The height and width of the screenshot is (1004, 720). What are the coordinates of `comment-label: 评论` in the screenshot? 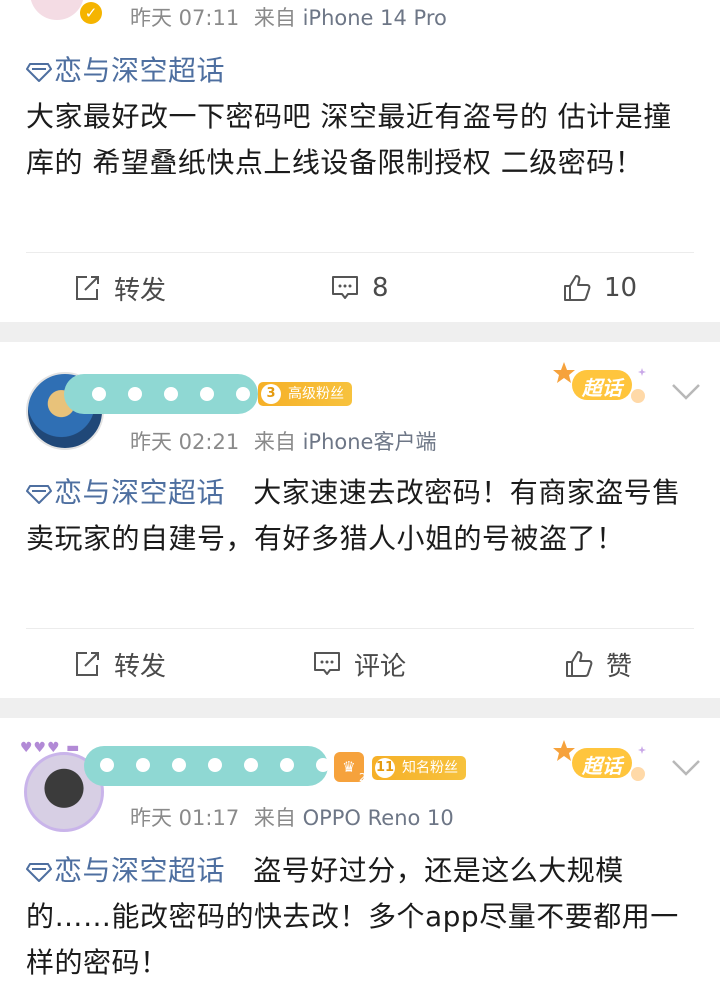 It's located at (380, 666).